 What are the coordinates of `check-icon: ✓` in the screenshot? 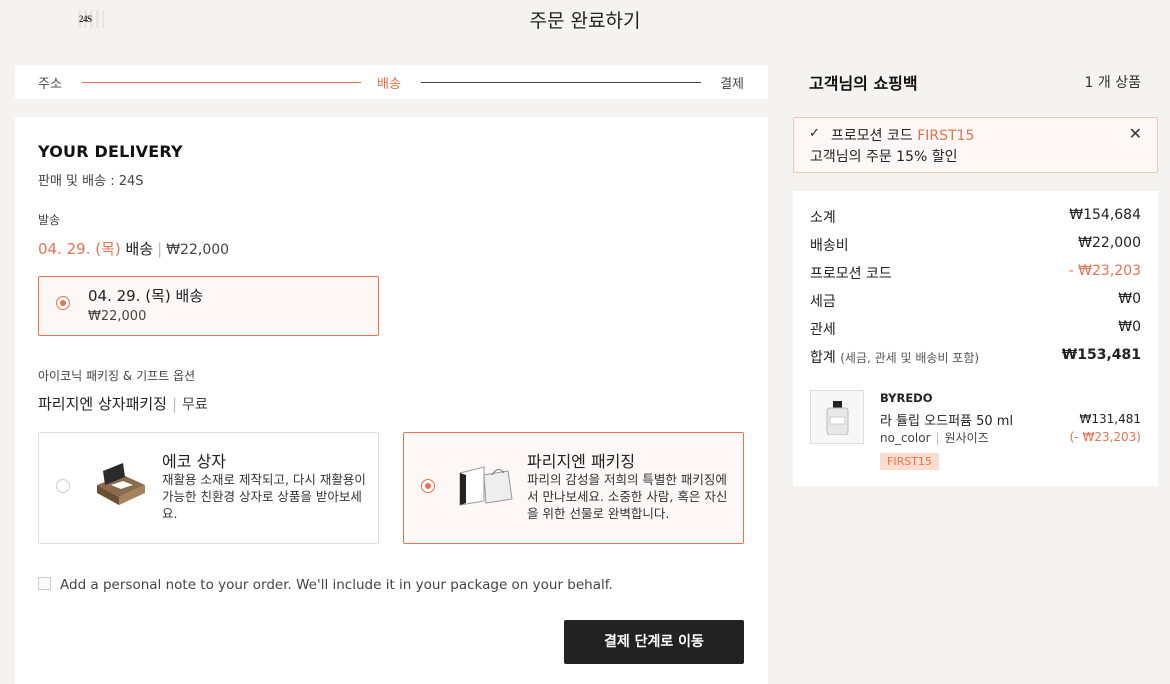 It's located at (814, 133).